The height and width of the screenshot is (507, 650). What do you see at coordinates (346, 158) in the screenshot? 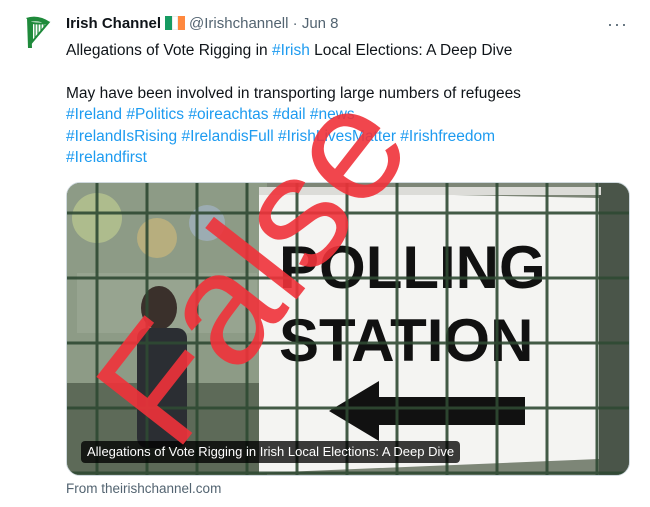
I see `hashtags-line-3: #Irelandfirst` at bounding box center [346, 158].